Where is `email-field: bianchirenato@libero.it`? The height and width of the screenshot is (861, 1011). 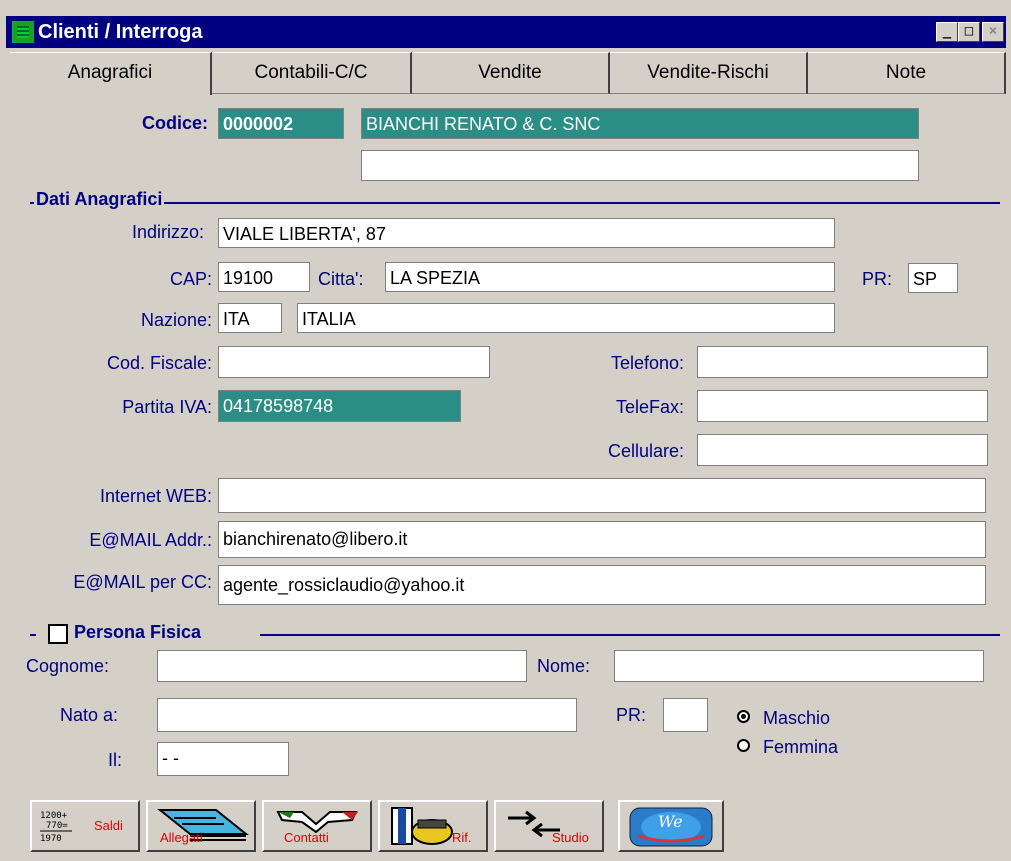 email-field: bianchirenato@libero.it is located at coordinates (602, 539).